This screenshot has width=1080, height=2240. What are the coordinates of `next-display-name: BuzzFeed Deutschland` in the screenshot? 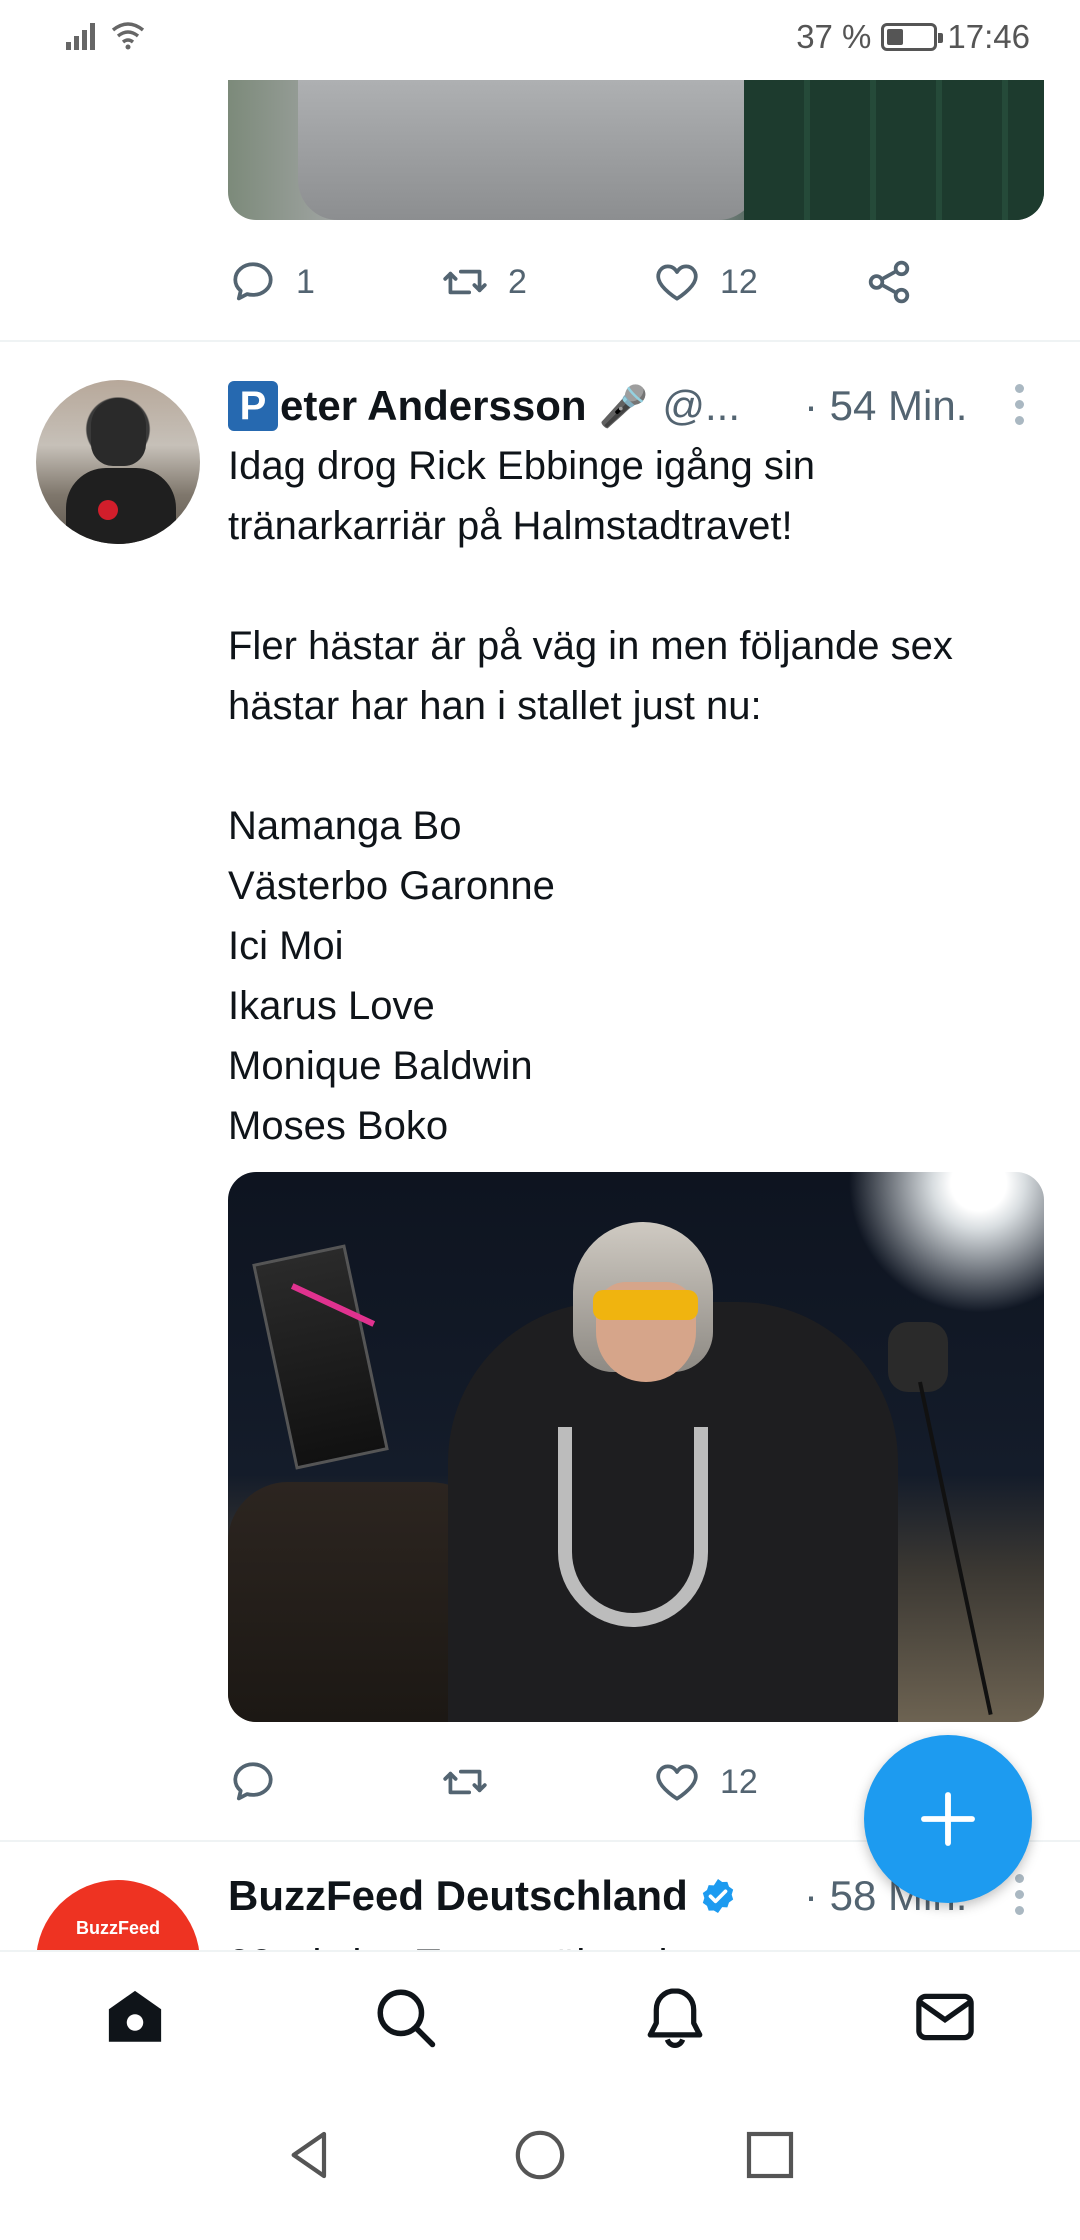 It's located at (458, 1896).